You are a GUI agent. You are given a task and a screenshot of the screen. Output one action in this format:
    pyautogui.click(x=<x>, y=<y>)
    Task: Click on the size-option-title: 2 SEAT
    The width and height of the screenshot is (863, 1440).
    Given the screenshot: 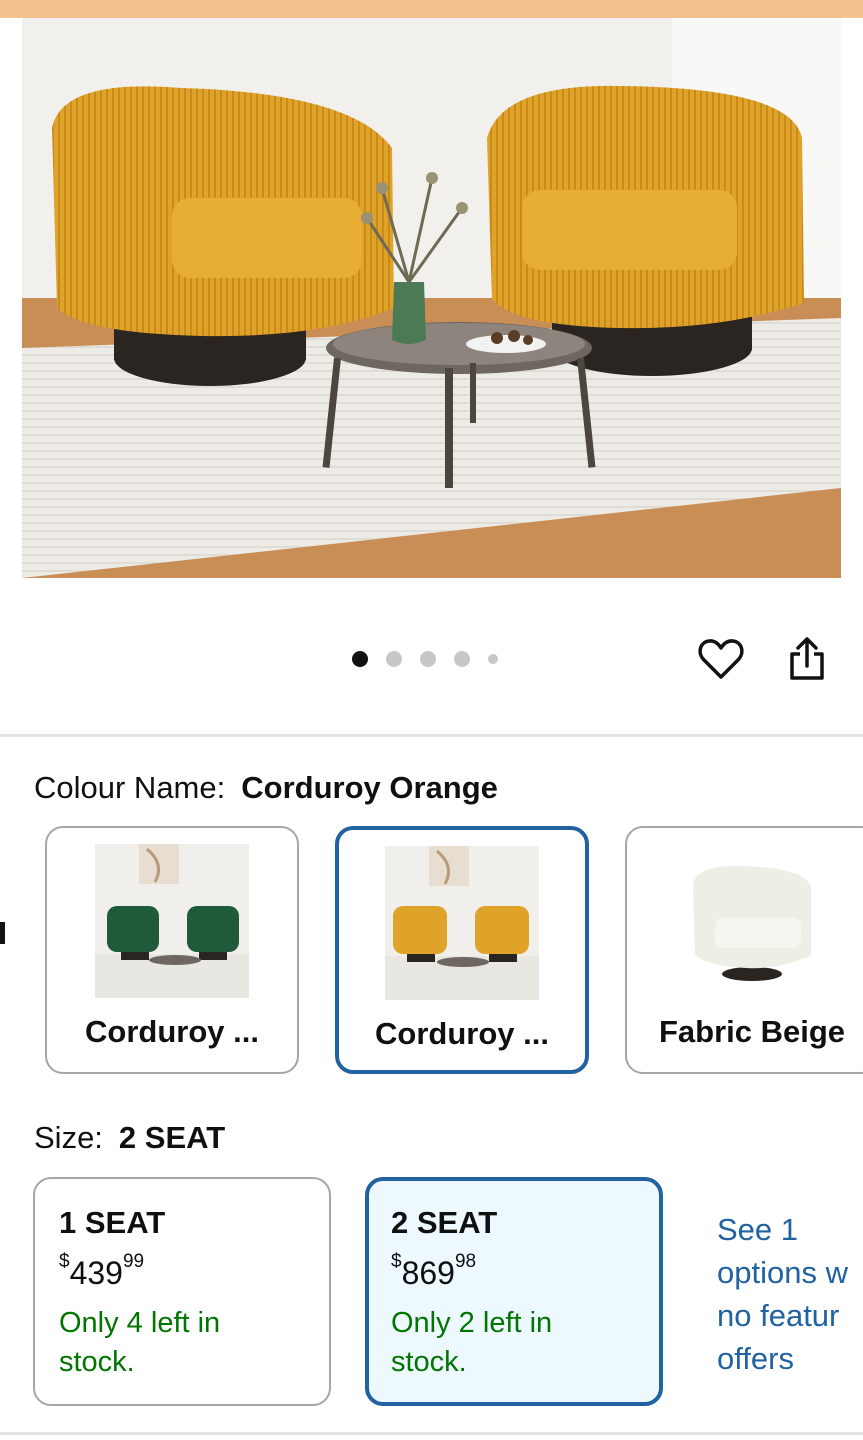 What is the action you would take?
    pyautogui.click(x=444, y=1222)
    